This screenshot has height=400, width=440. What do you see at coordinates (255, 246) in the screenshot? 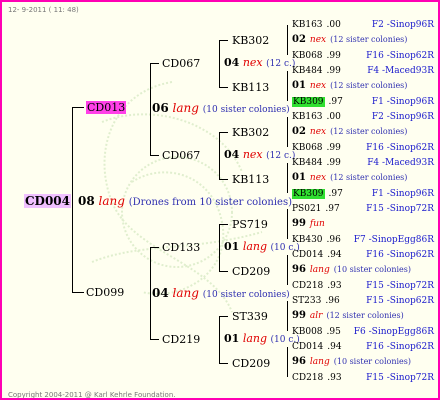
I see `gp-strain-3: lang` at bounding box center [255, 246].